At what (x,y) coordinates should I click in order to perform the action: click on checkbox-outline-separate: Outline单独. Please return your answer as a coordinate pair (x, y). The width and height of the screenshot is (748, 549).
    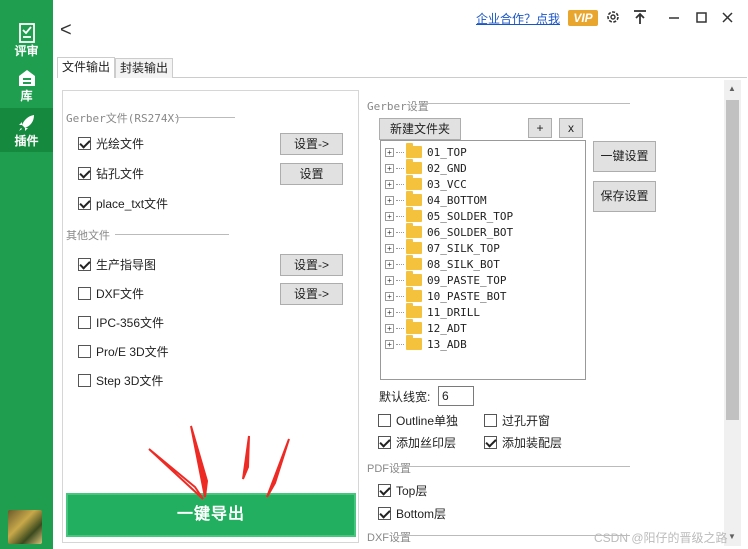
    Looking at the image, I should click on (418, 420).